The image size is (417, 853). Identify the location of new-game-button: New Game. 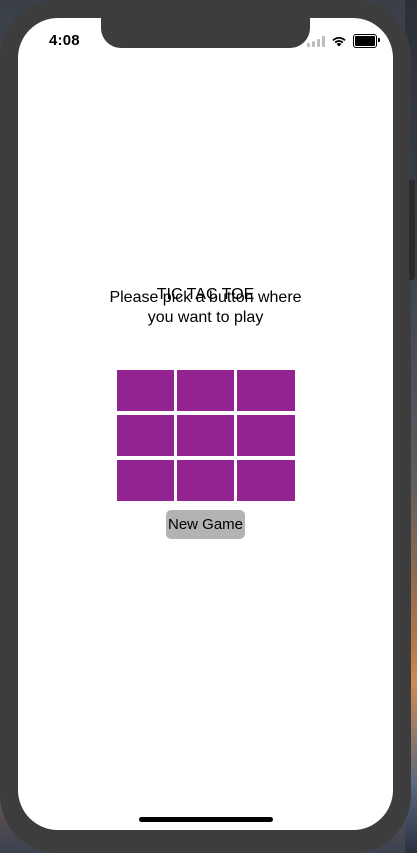
(205, 524).